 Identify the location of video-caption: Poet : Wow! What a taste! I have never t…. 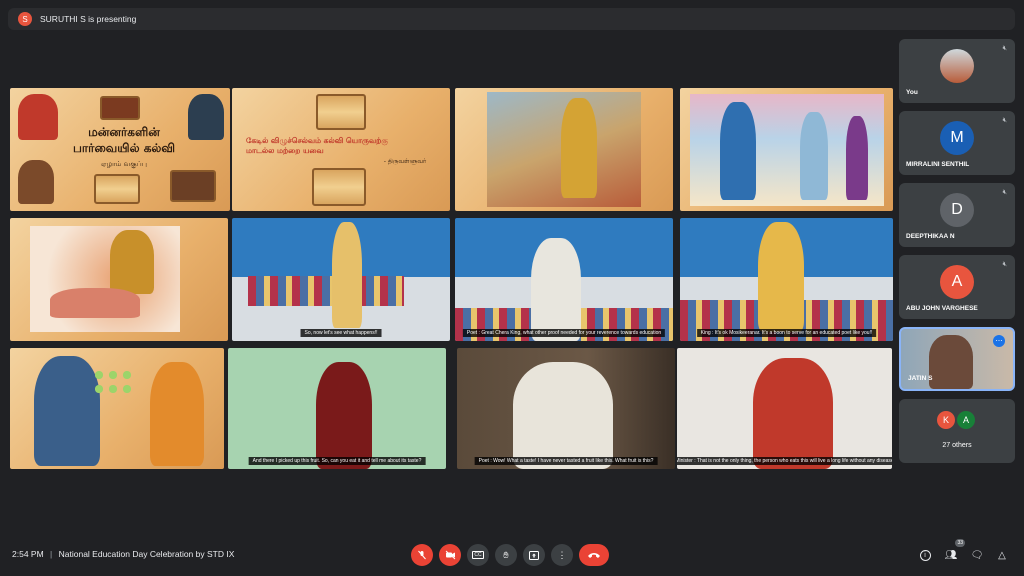
(566, 461).